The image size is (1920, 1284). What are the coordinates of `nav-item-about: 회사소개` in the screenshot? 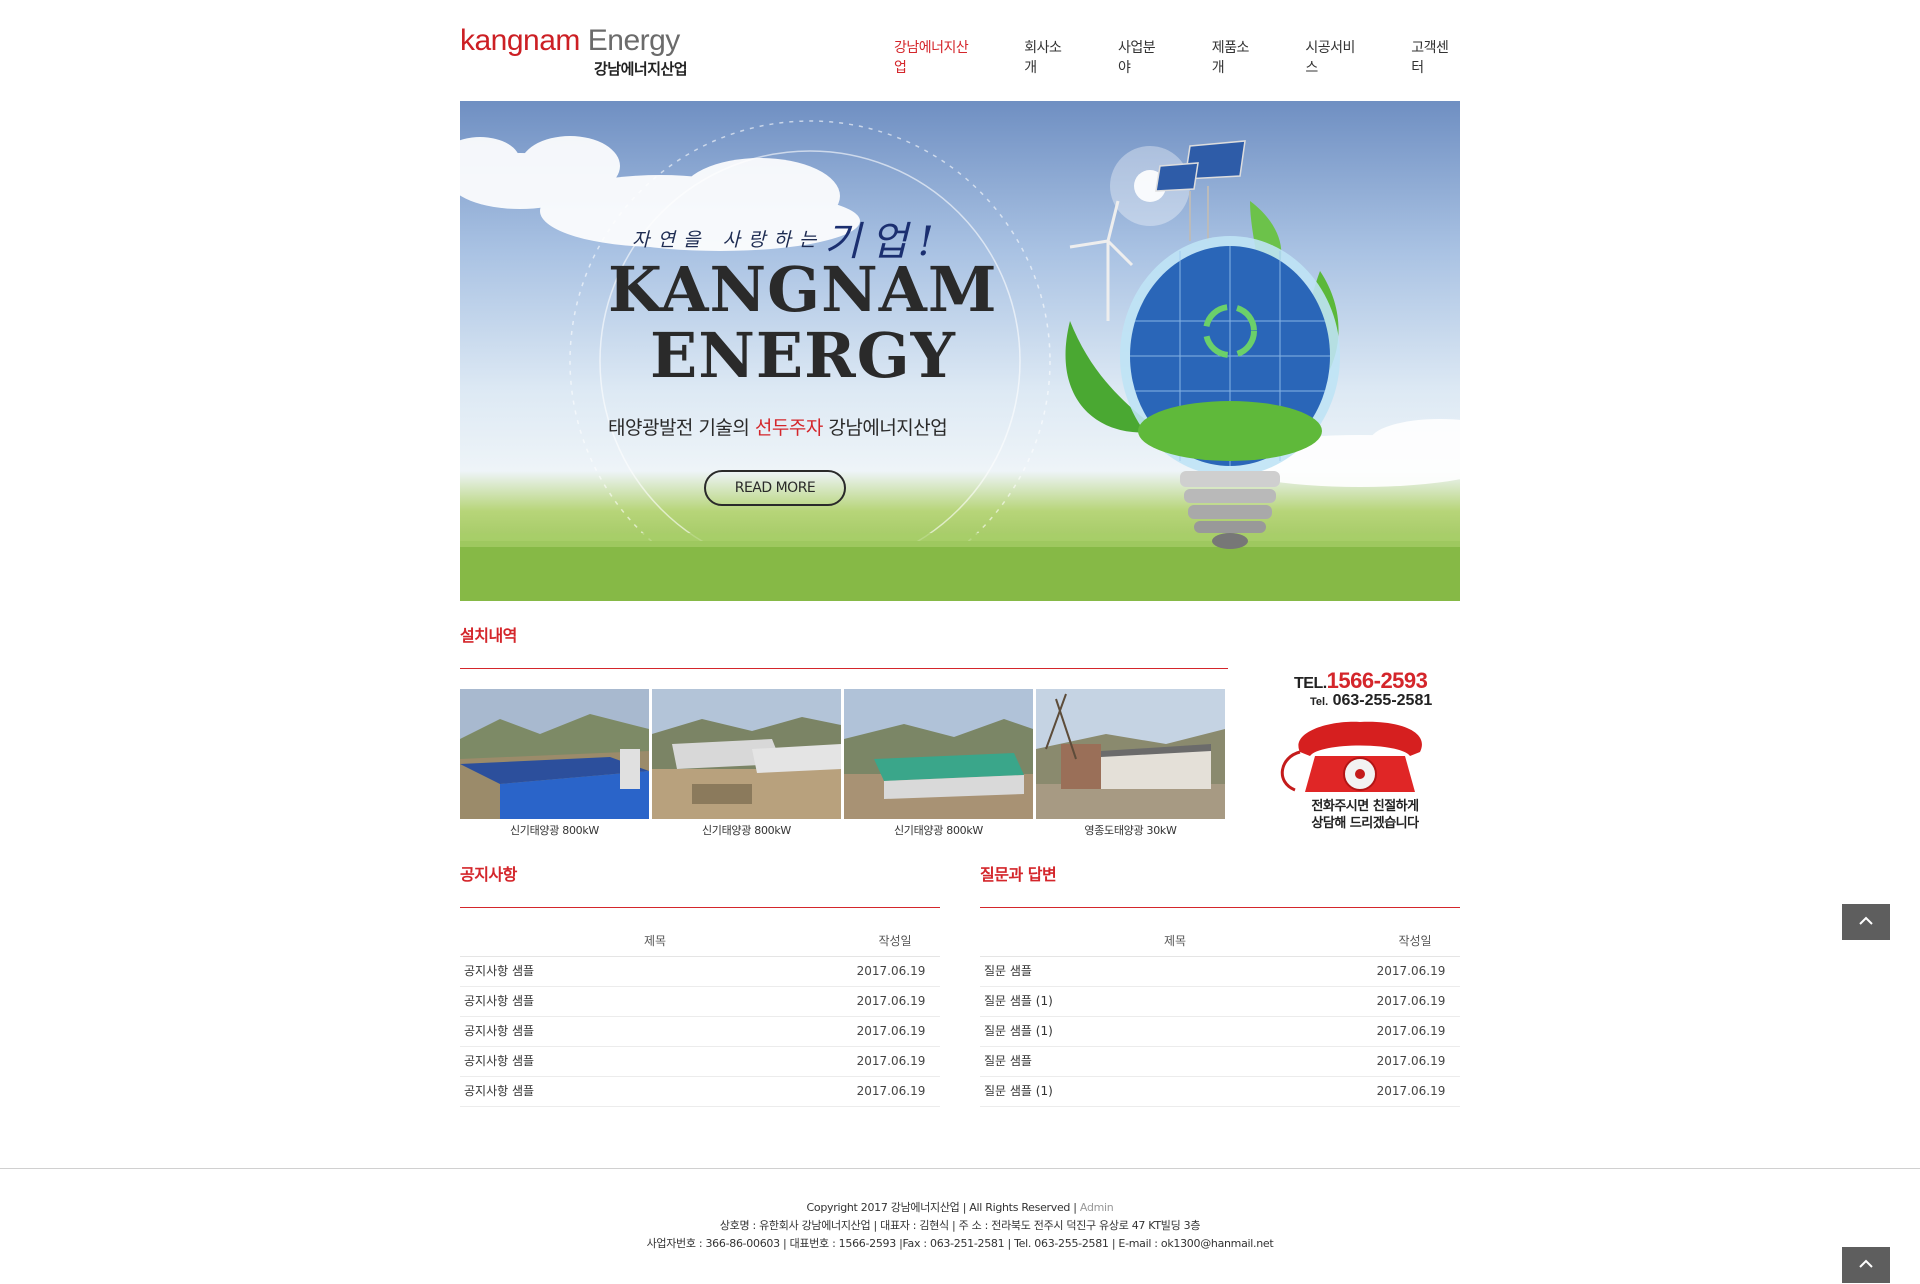 It's located at (1048, 57).